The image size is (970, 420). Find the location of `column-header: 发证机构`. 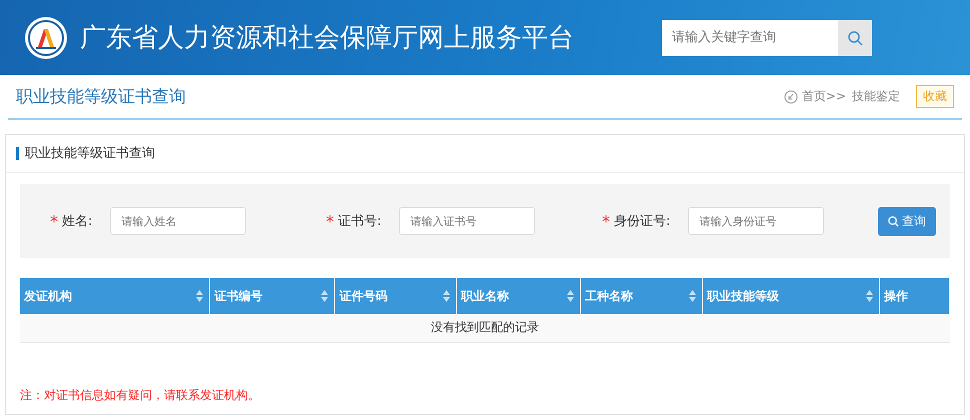

column-header: 发证机构 is located at coordinates (115, 296).